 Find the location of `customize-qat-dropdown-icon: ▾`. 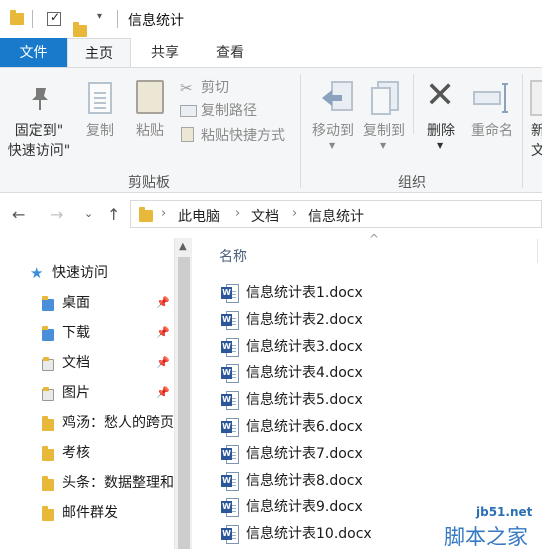

customize-qat-dropdown-icon: ▾ is located at coordinates (99, 16).